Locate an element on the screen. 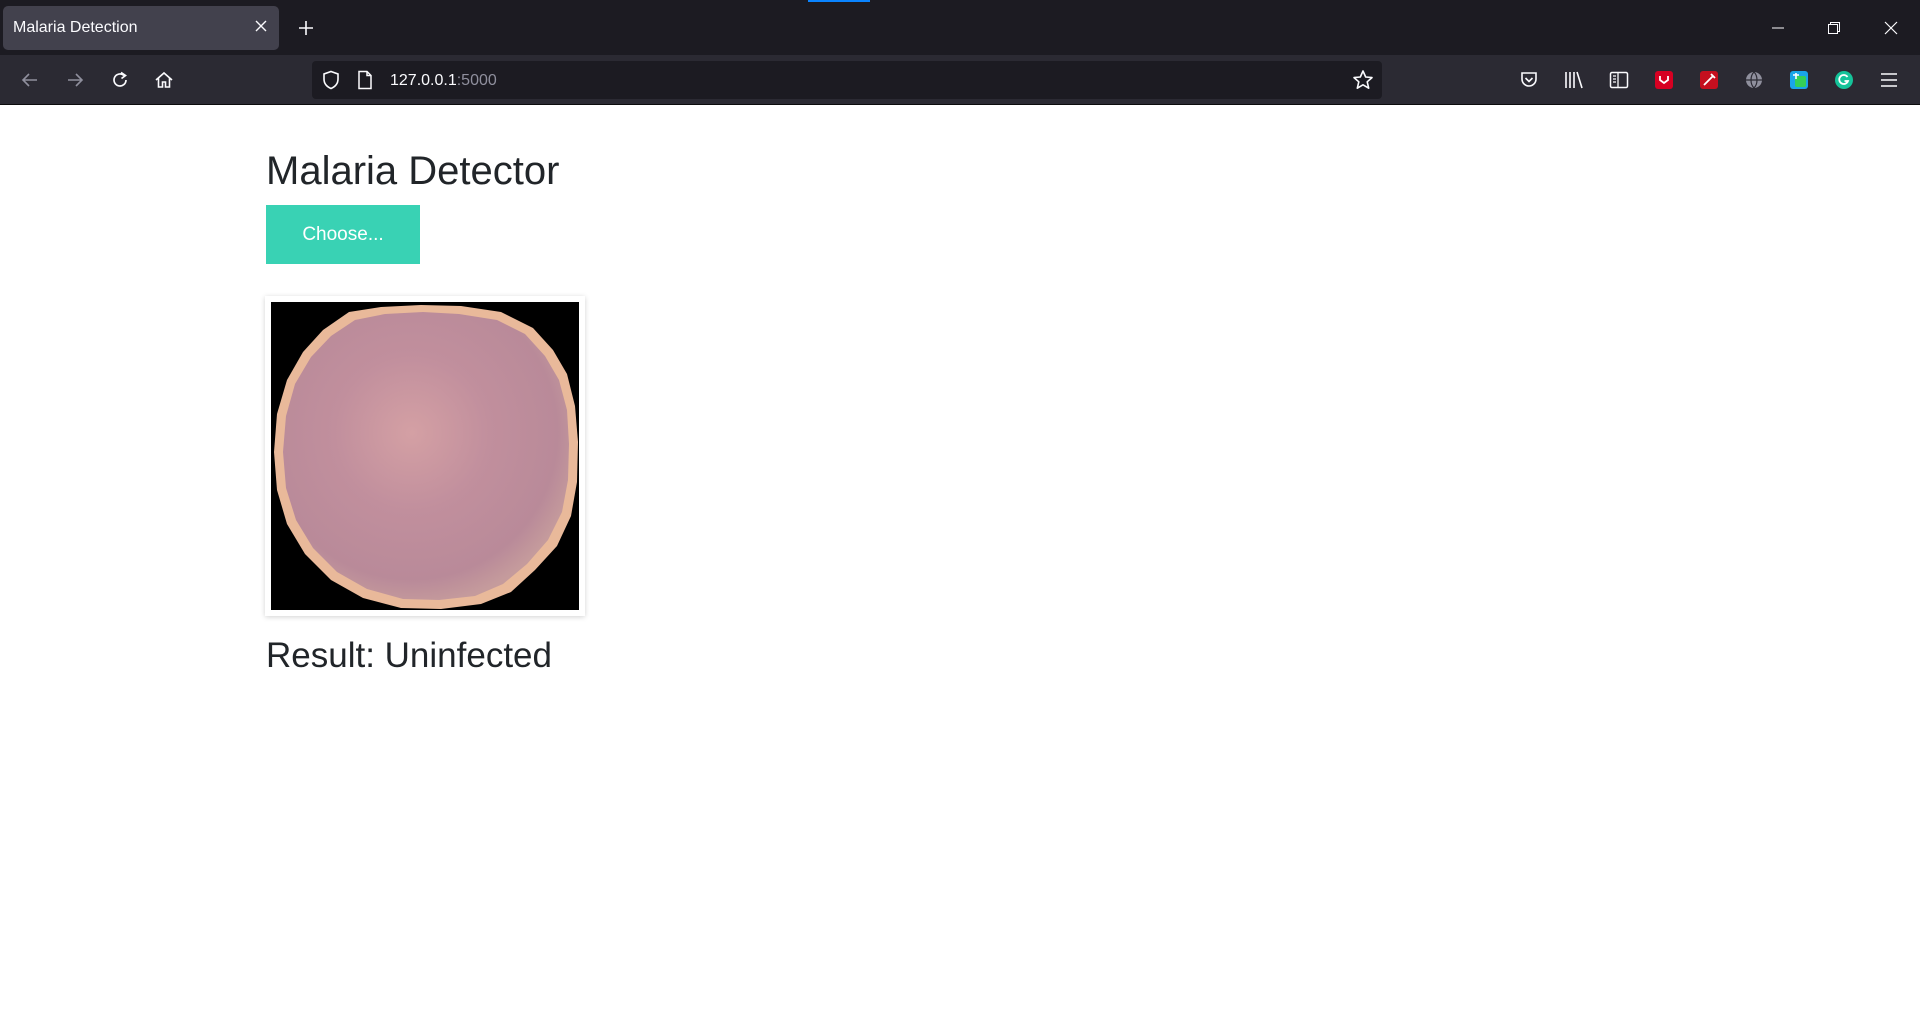  pen-icon is located at coordinates (1709, 80).